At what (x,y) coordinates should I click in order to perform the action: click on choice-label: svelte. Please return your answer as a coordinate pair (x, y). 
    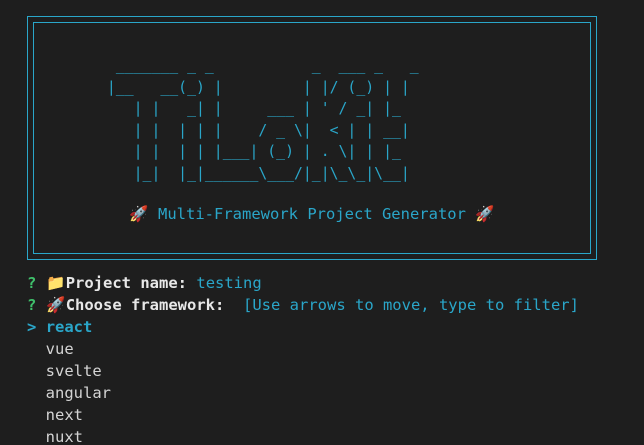
    Looking at the image, I should click on (74, 371).